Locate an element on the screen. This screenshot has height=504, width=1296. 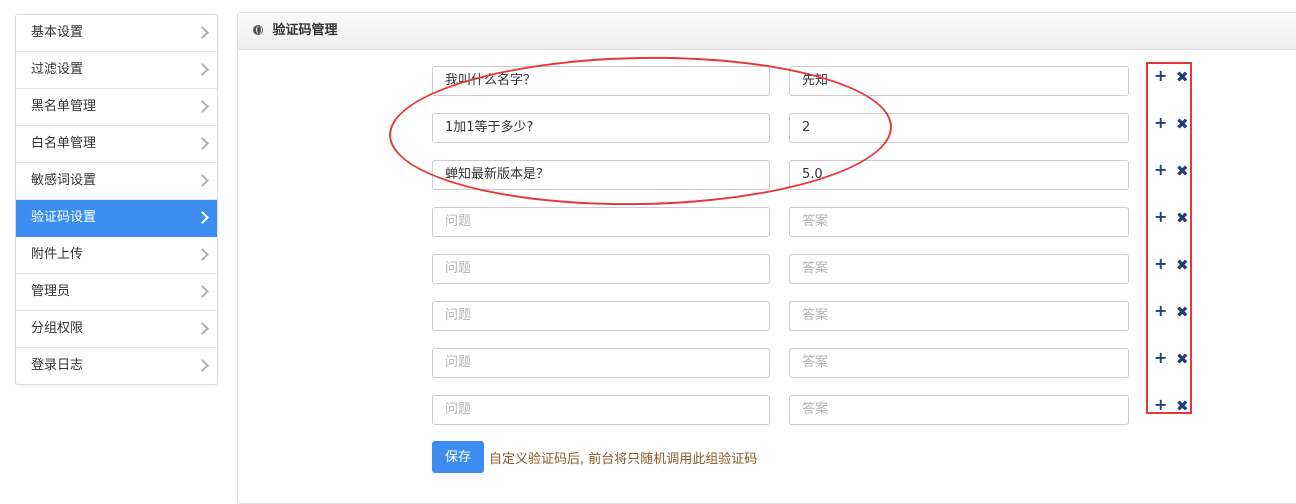
help-text: 自定义验证码后, 前台将只随机调用此组验证码 is located at coordinates (623, 459).